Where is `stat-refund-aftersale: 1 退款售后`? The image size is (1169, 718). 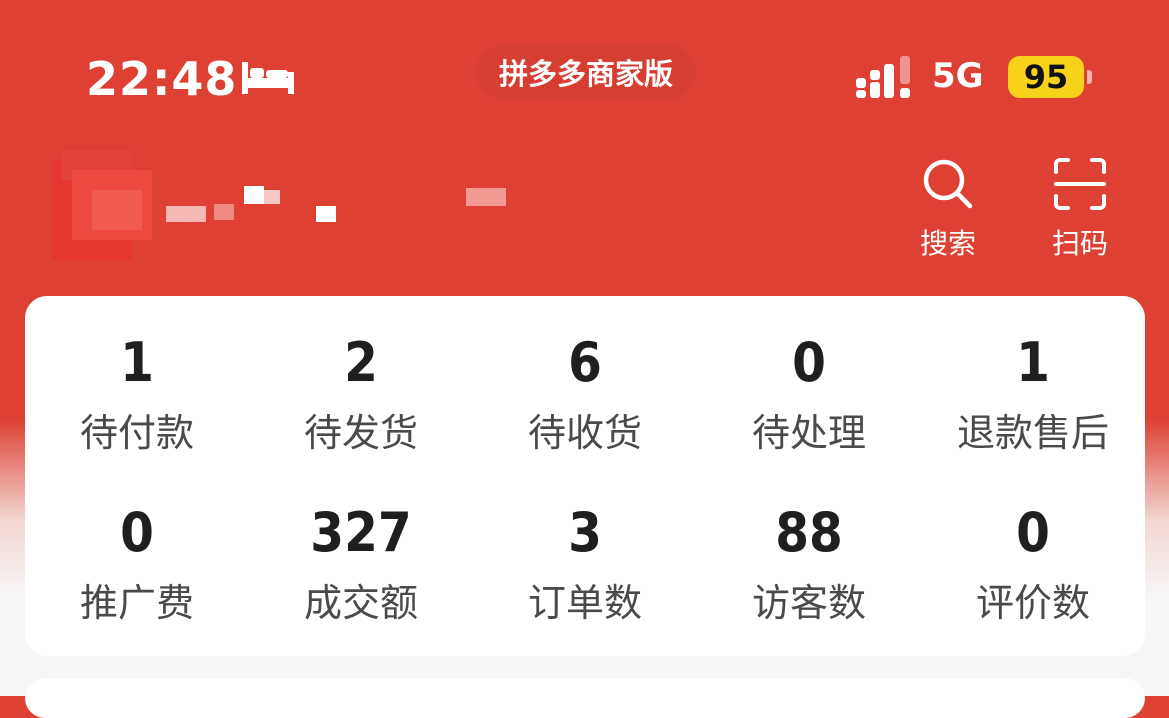
stat-refund-aftersale: 1 退款售后 is located at coordinates (1033, 411).